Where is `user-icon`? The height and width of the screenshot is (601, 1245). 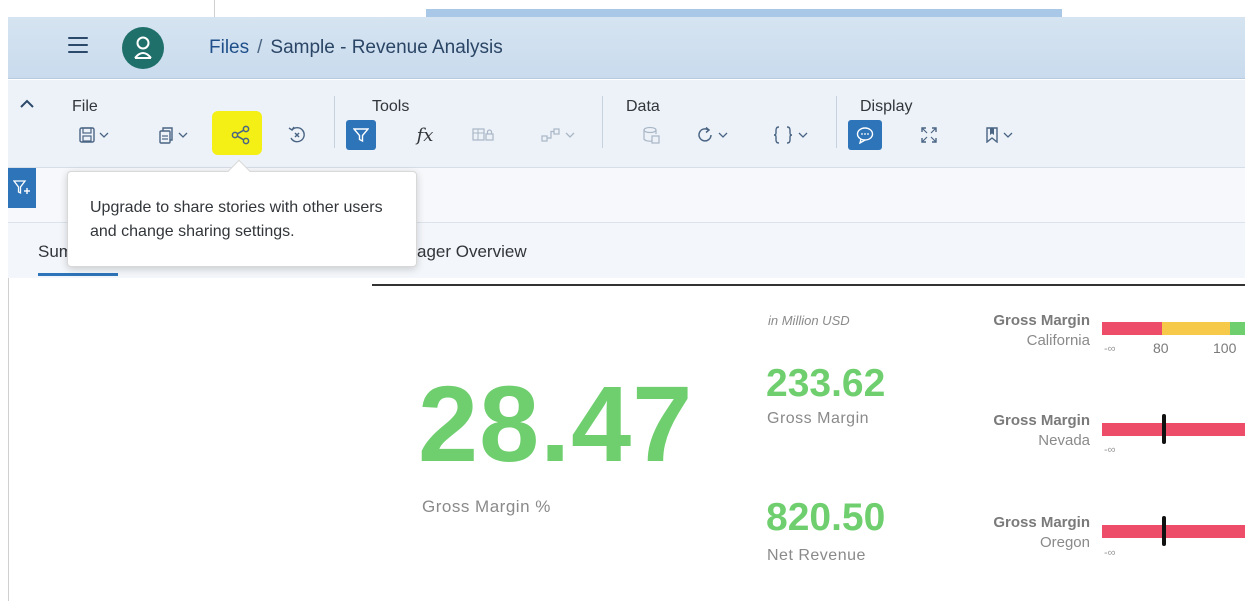 user-icon is located at coordinates (143, 47).